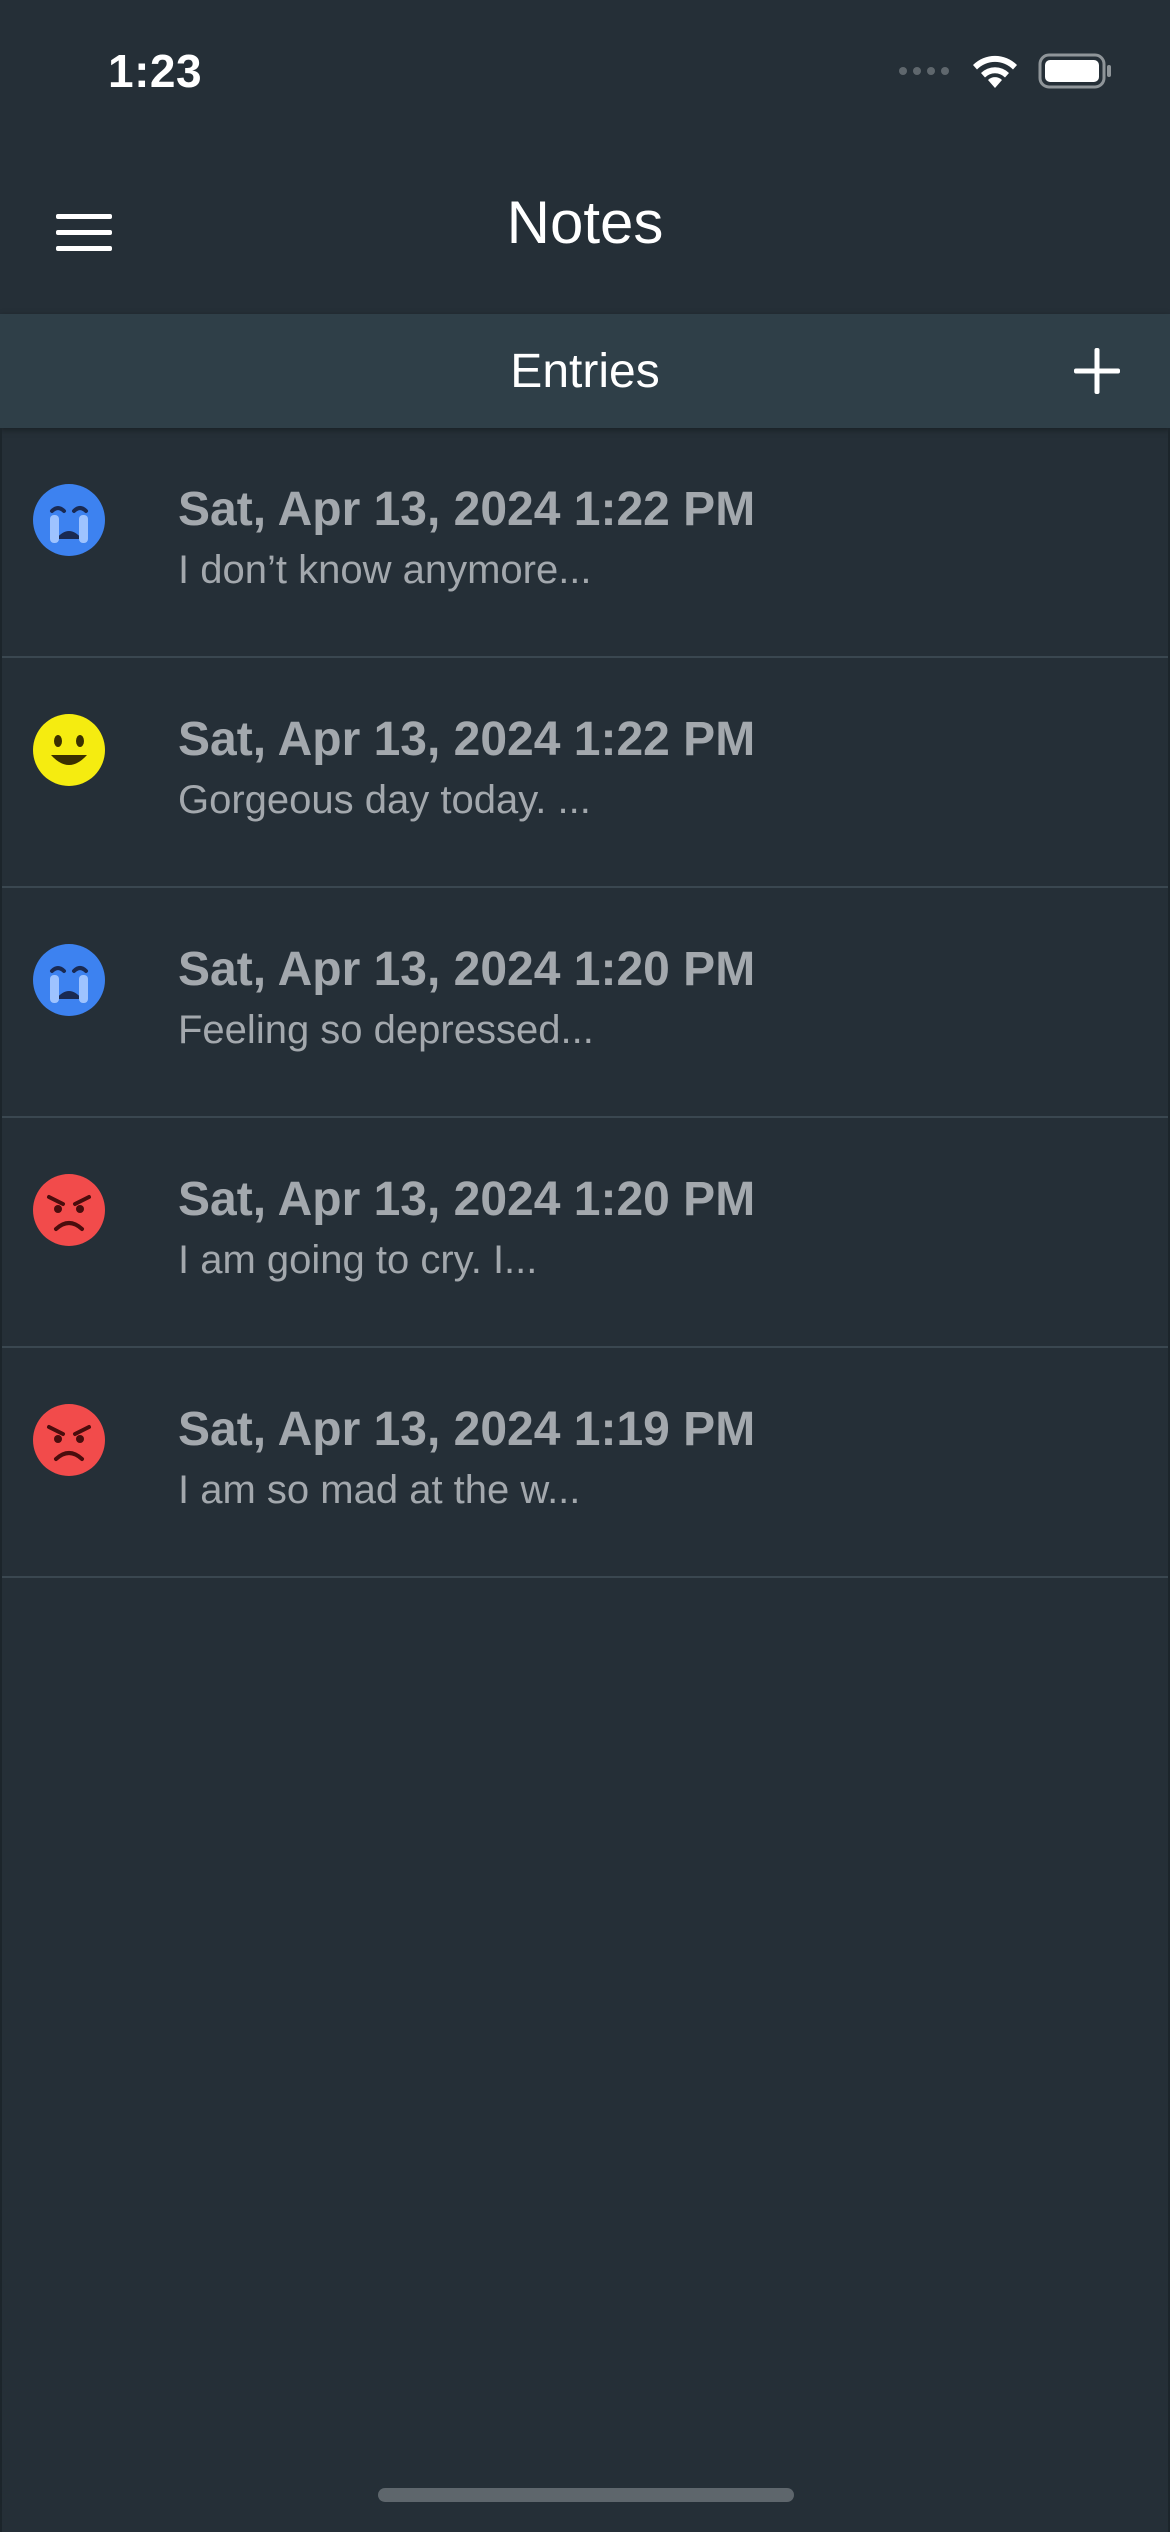 The height and width of the screenshot is (2532, 1170). What do you see at coordinates (467, 1429) in the screenshot?
I see `entry-date: Sat, Apr 13, 2024 1:19 PM` at bounding box center [467, 1429].